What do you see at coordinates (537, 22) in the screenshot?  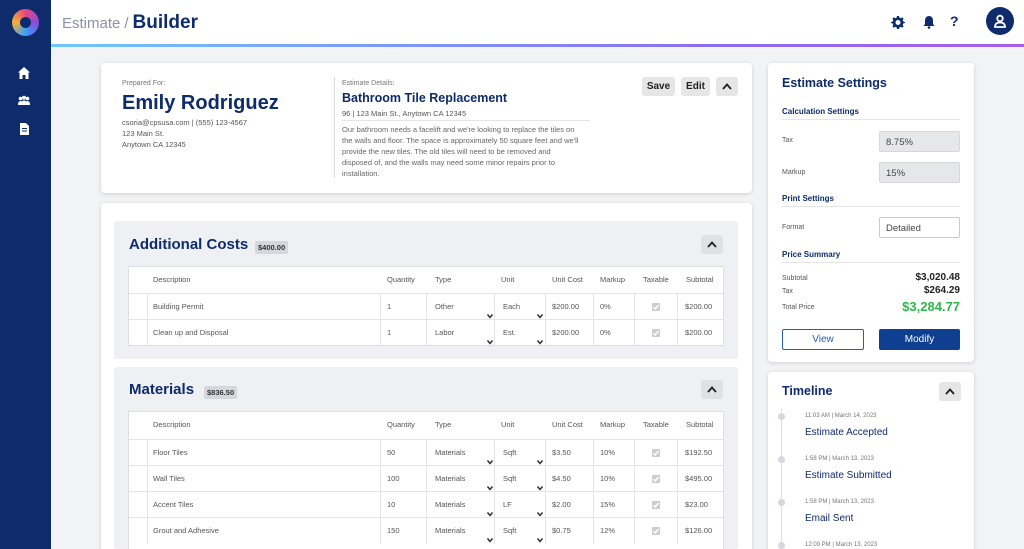 I see `top-header: Estimate / Builder ?` at bounding box center [537, 22].